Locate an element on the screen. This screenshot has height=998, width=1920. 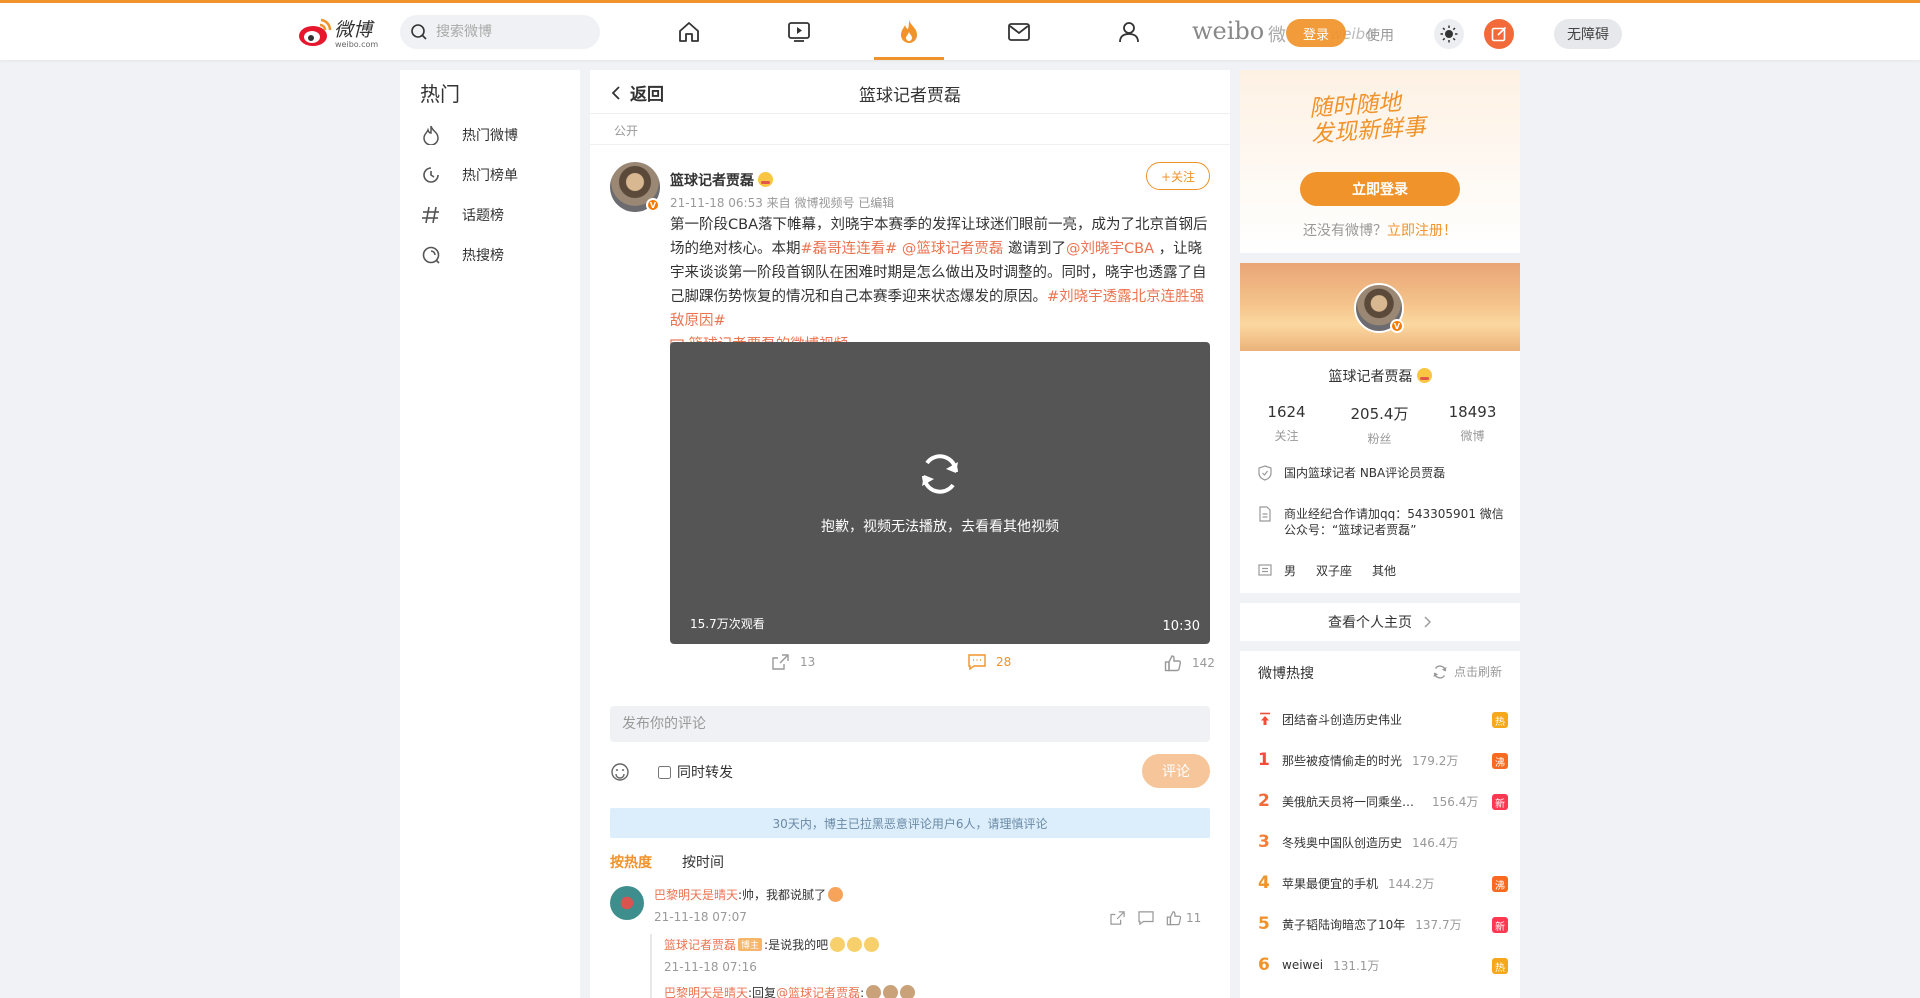
top-login-button: 登录 is located at coordinates (1316, 33).